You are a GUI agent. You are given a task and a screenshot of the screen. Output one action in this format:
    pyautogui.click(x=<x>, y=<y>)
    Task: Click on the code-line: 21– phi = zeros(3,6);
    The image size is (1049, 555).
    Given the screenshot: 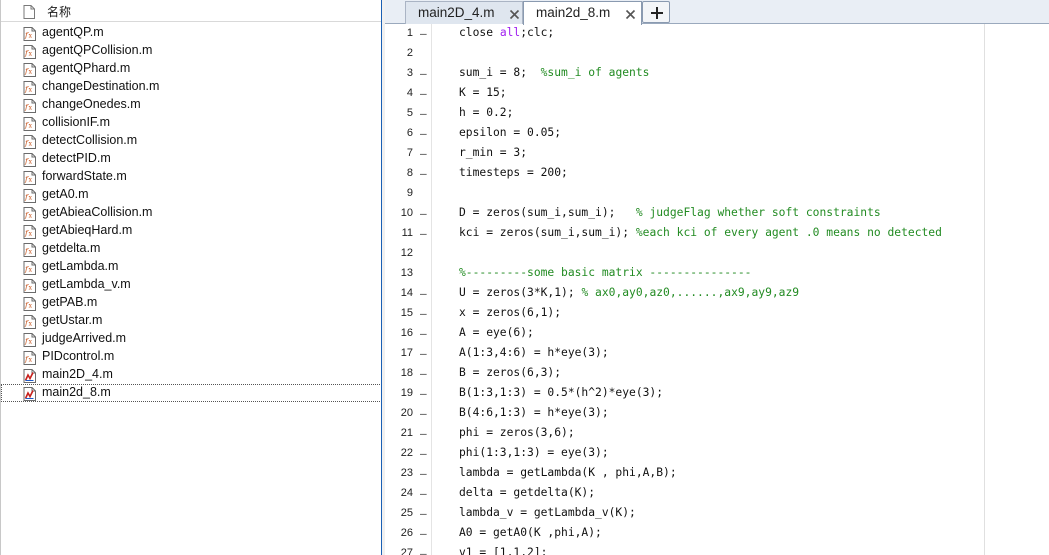 What is the action you would take?
    pyautogui.click(x=717, y=434)
    